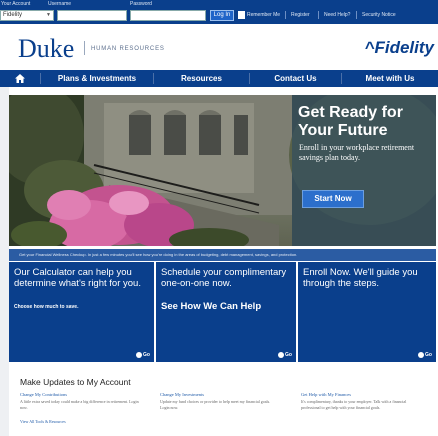 This screenshot has height=436, width=438. What do you see at coordinates (4, 261) in the screenshot?
I see `page-margin` at bounding box center [4, 261].